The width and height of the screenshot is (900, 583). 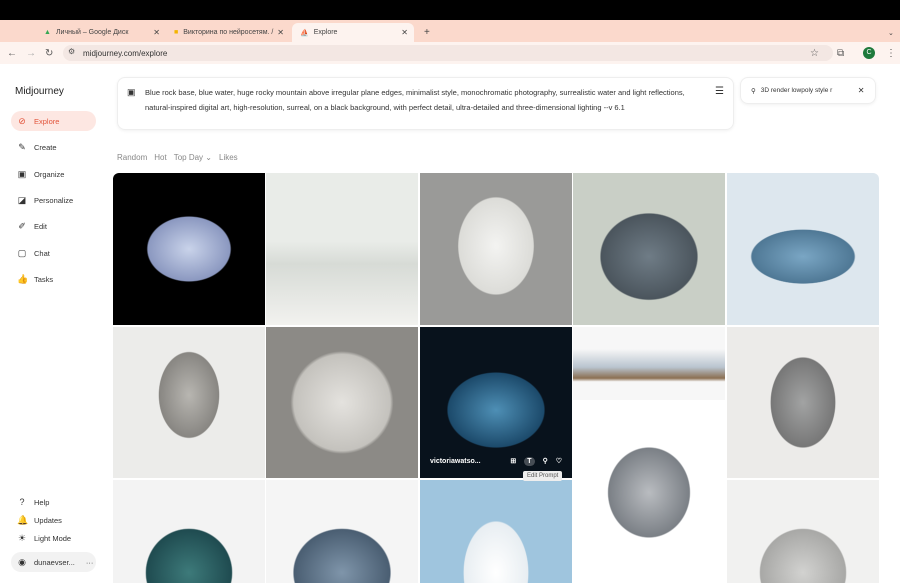 I want to click on compass-icon: ⊘, so click(x=22, y=120).